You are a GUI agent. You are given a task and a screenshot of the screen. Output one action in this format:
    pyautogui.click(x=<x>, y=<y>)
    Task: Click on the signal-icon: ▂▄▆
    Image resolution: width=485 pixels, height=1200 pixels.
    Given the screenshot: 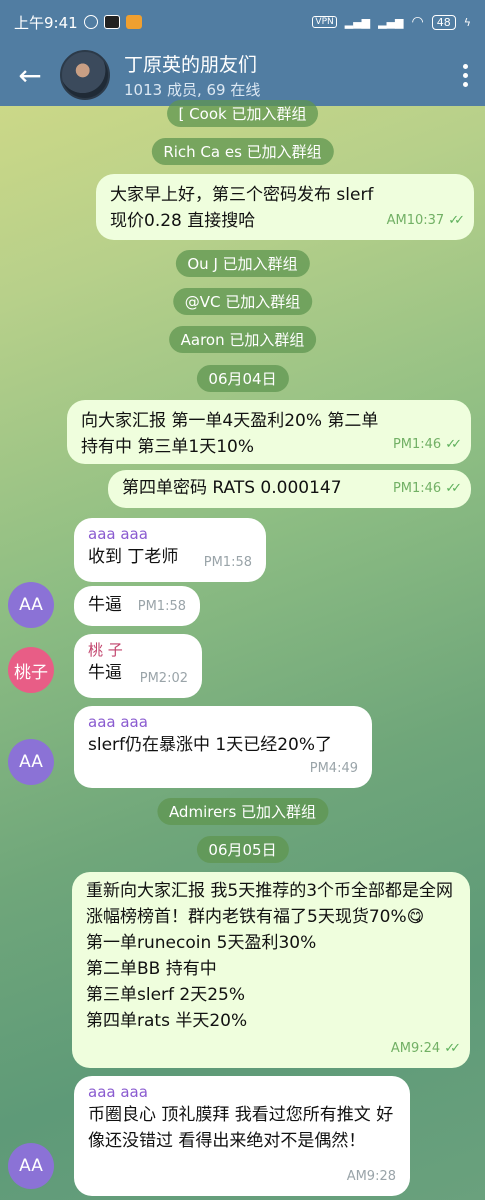 What is the action you would take?
    pyautogui.click(x=357, y=22)
    